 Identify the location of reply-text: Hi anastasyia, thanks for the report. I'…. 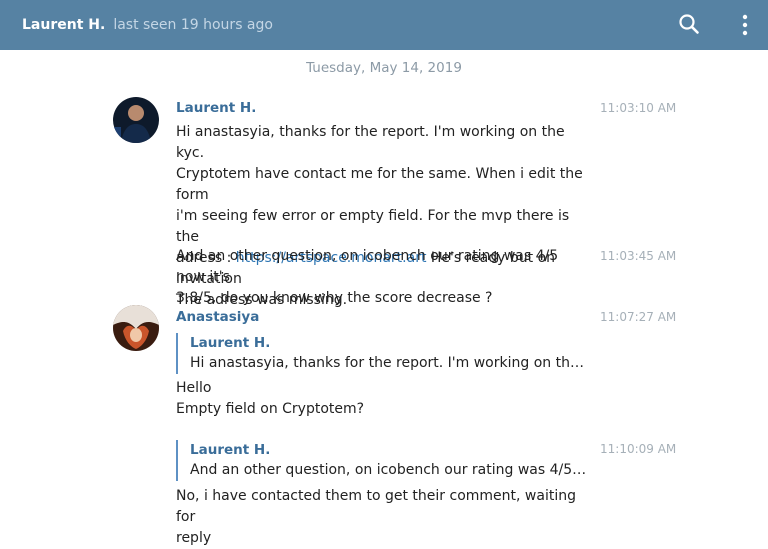
(390, 363).